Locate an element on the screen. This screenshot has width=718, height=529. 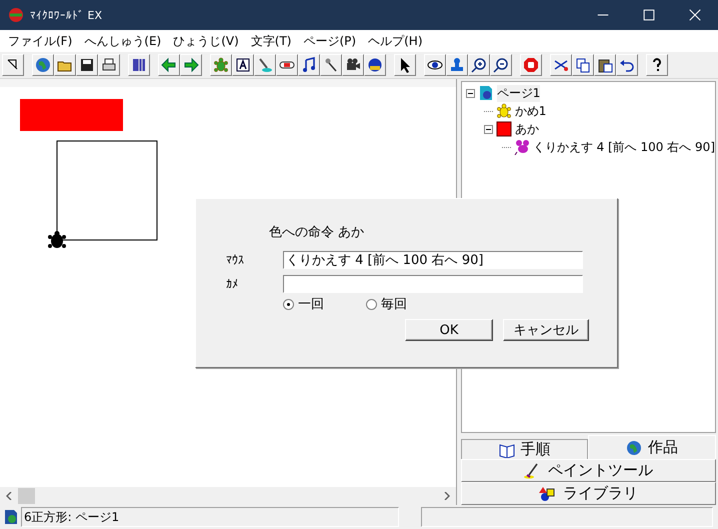
text-button is located at coordinates (243, 65).